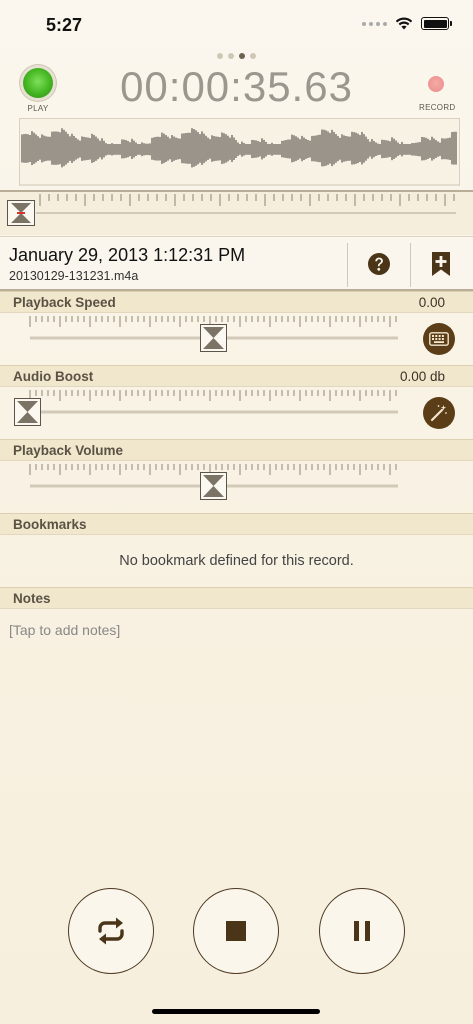 This screenshot has width=473, height=1024. What do you see at coordinates (431, 302) in the screenshot?
I see `playback-speed-value: 0.00` at bounding box center [431, 302].